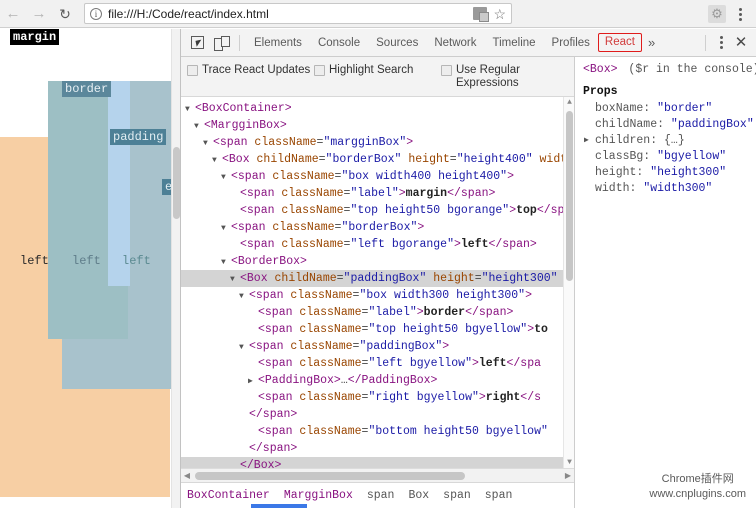 Image resolution: width=756 pixels, height=508 pixels. Describe the element at coordinates (721, 43) in the screenshot. I see `devtools-menu-icon` at that location.